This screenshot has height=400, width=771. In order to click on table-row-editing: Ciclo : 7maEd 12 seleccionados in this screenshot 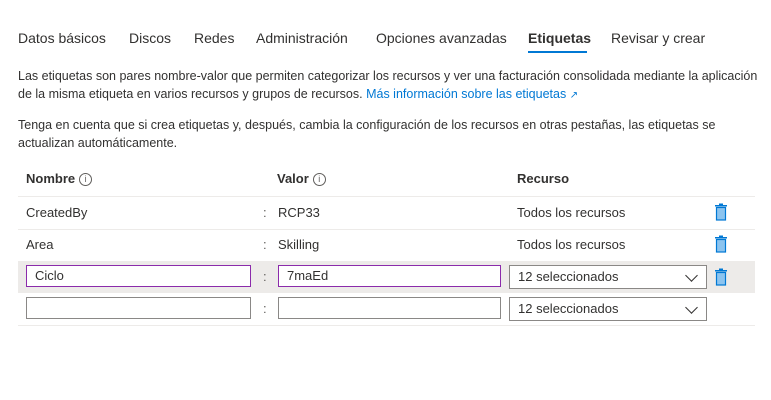, I will do `click(386, 277)`.